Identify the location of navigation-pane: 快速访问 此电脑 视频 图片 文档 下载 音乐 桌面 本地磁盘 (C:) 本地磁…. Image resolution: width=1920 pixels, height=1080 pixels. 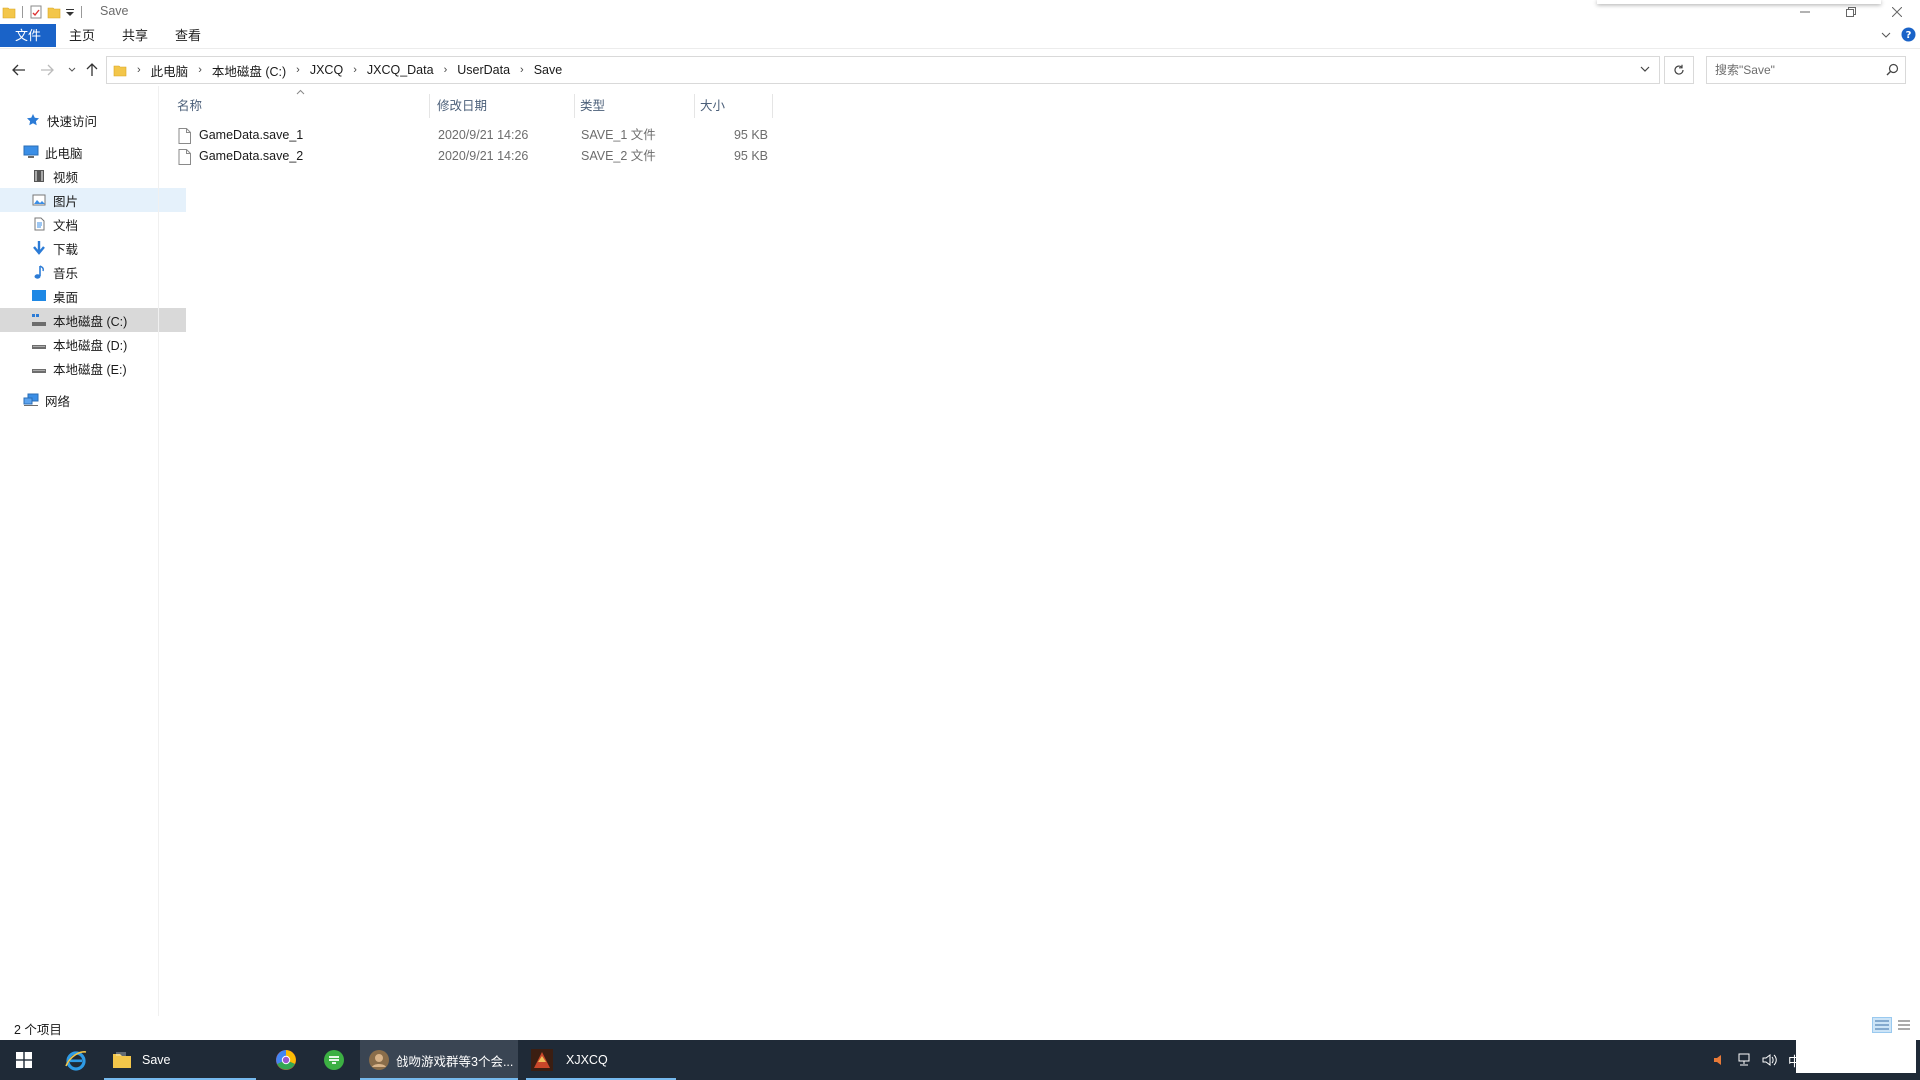
(93, 557).